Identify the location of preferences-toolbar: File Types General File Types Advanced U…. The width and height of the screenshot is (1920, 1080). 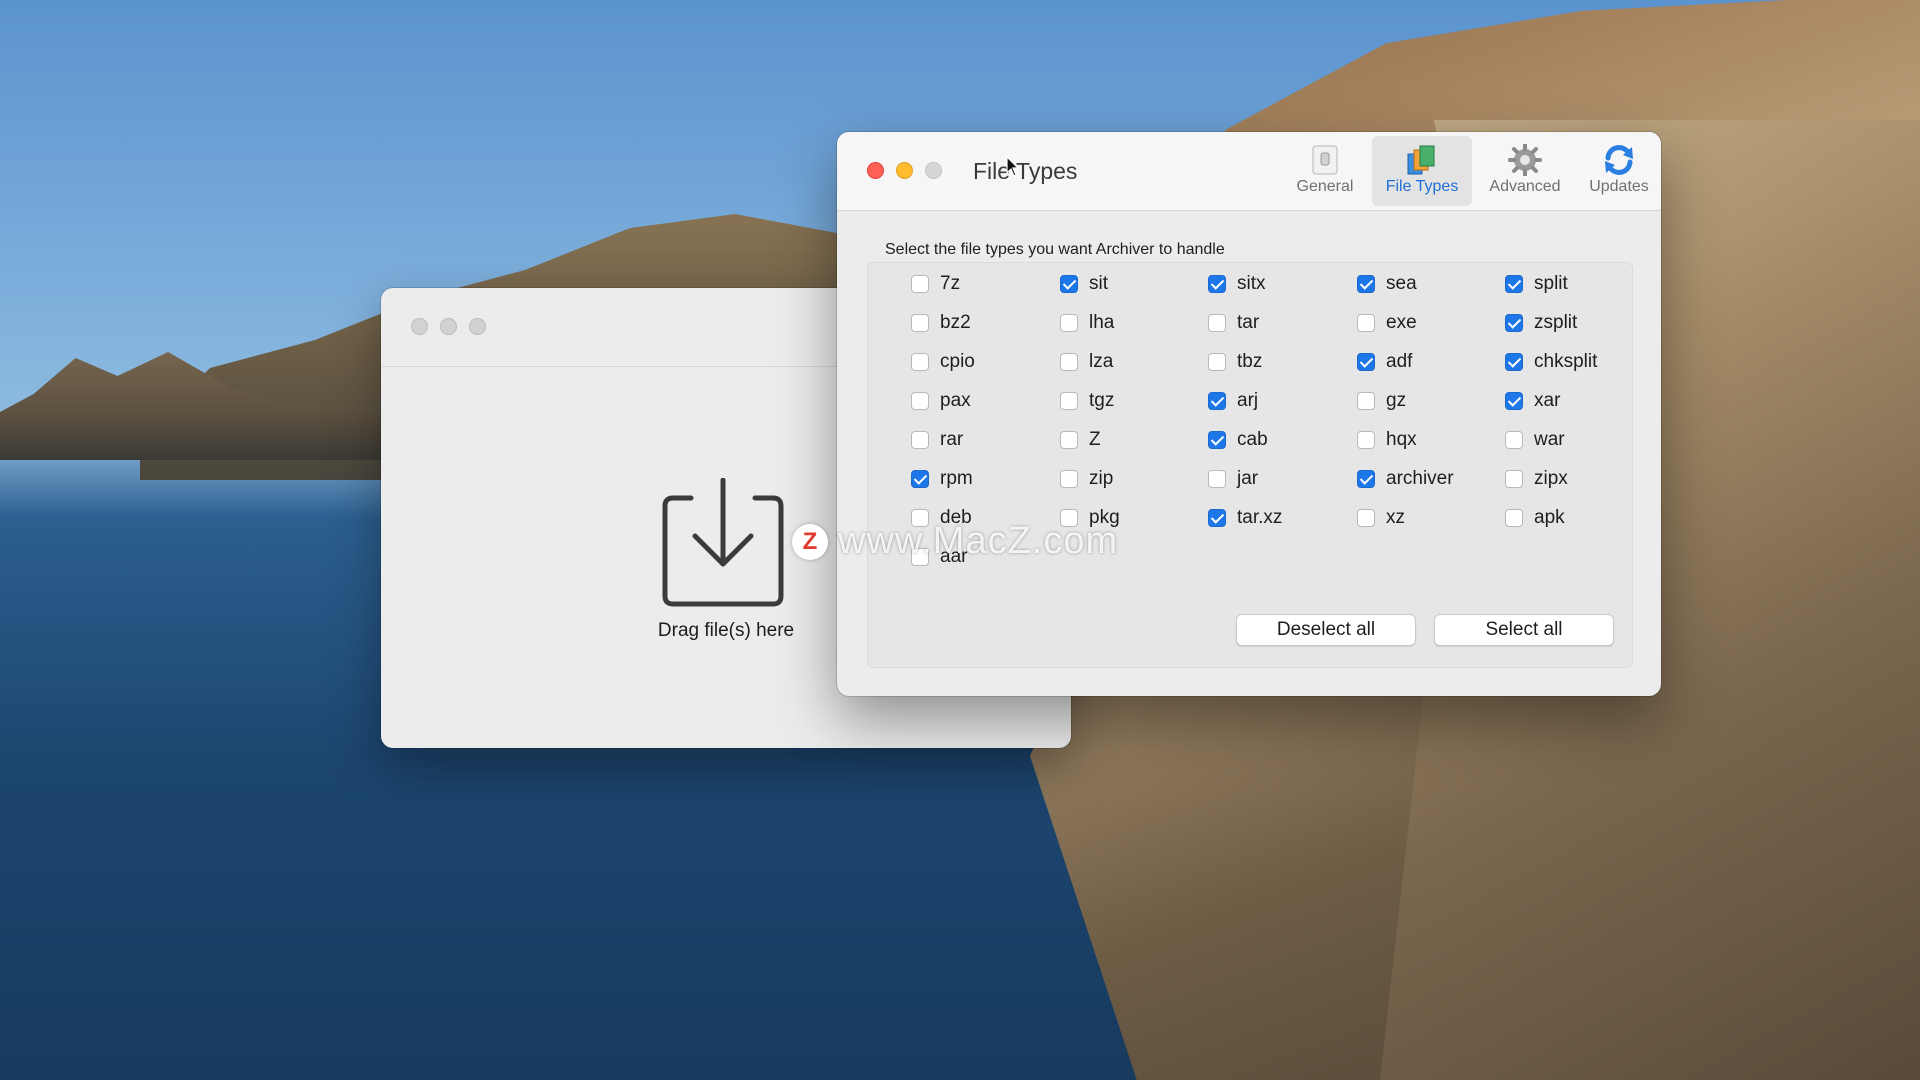
(1249, 171).